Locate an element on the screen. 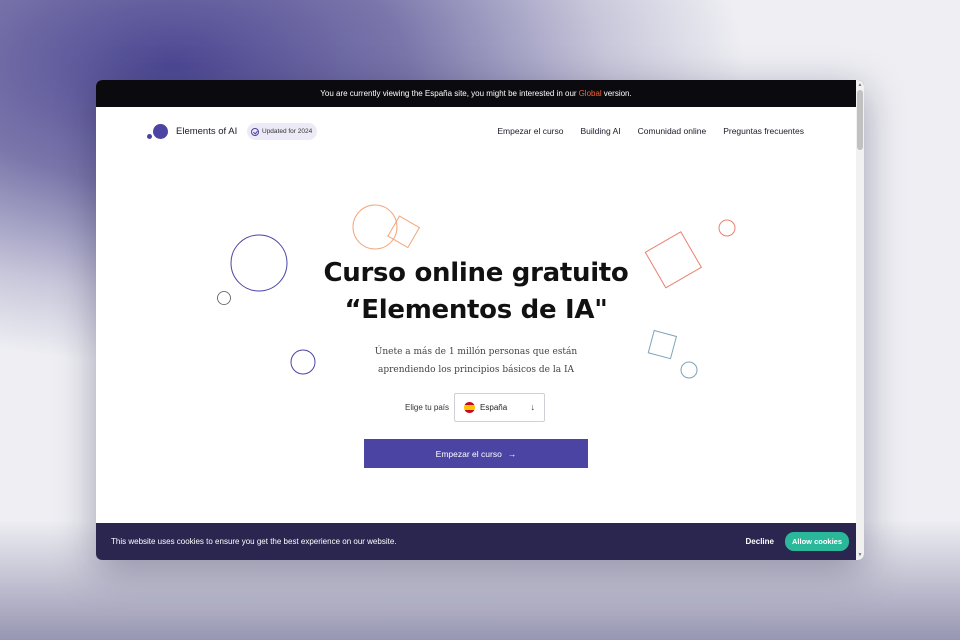  country-selector-row: Elige tu país España ↓ is located at coordinates (475, 407).